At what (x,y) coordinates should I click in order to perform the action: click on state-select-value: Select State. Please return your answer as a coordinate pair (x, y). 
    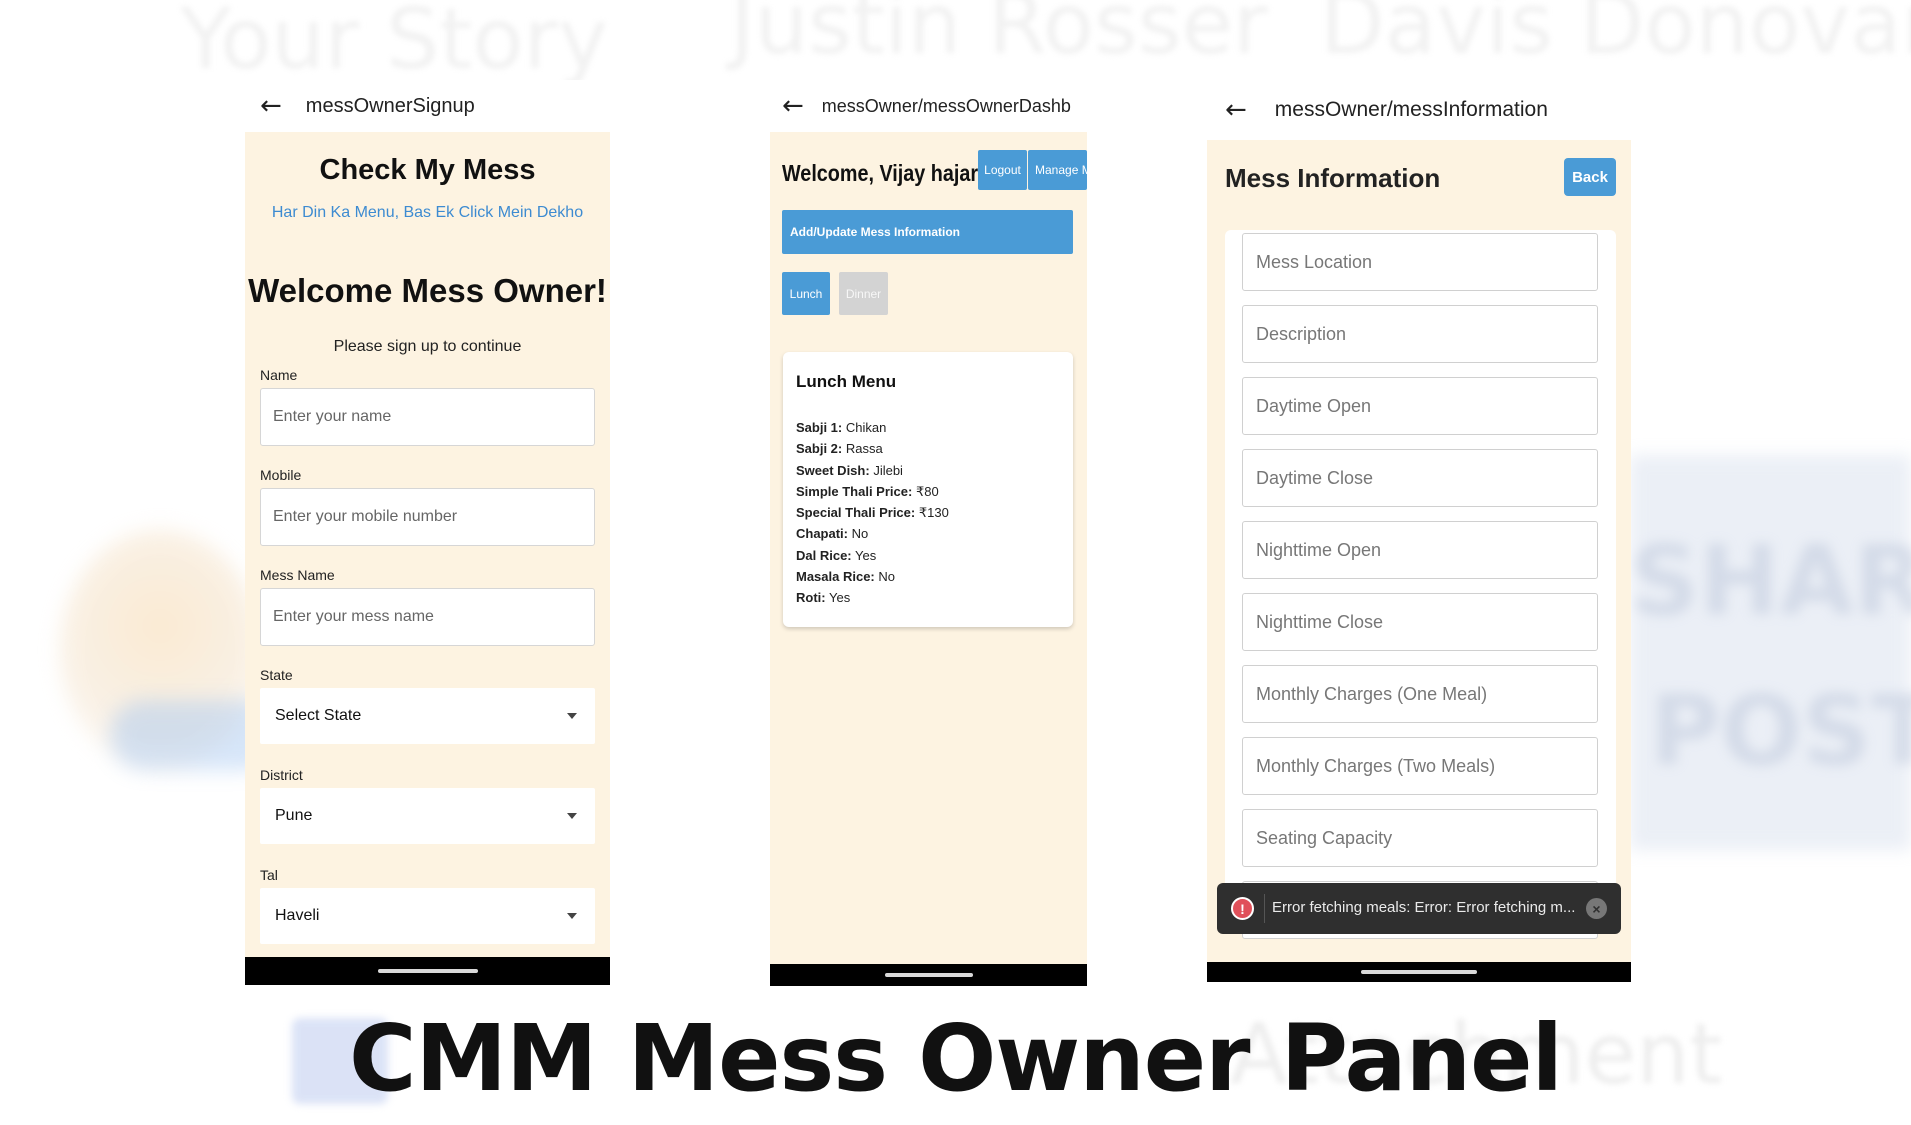
    Looking at the image, I should click on (318, 715).